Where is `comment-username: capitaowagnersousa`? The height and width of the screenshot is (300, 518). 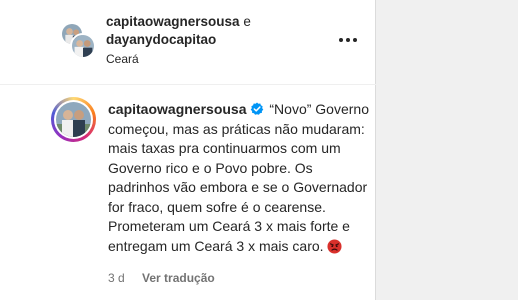 comment-username: capitaowagnersousa is located at coordinates (177, 109).